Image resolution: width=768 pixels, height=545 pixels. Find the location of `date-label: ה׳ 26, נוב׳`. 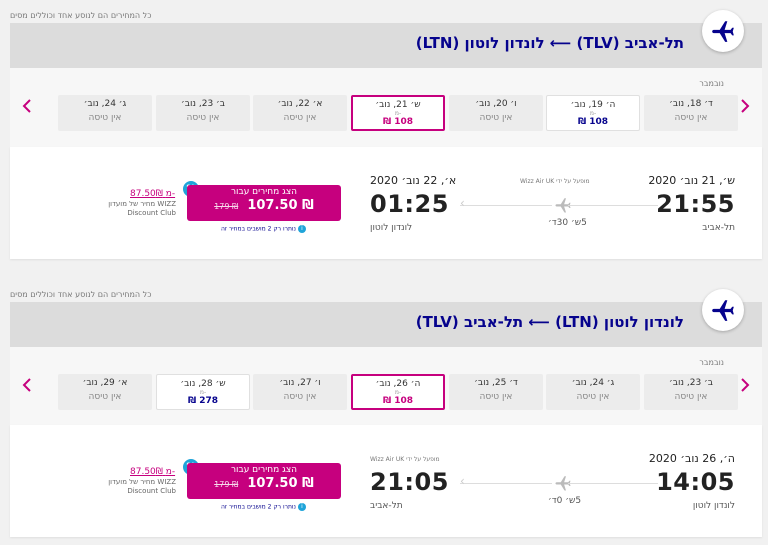

date-label: ה׳ 26, נוב׳ is located at coordinates (398, 384).